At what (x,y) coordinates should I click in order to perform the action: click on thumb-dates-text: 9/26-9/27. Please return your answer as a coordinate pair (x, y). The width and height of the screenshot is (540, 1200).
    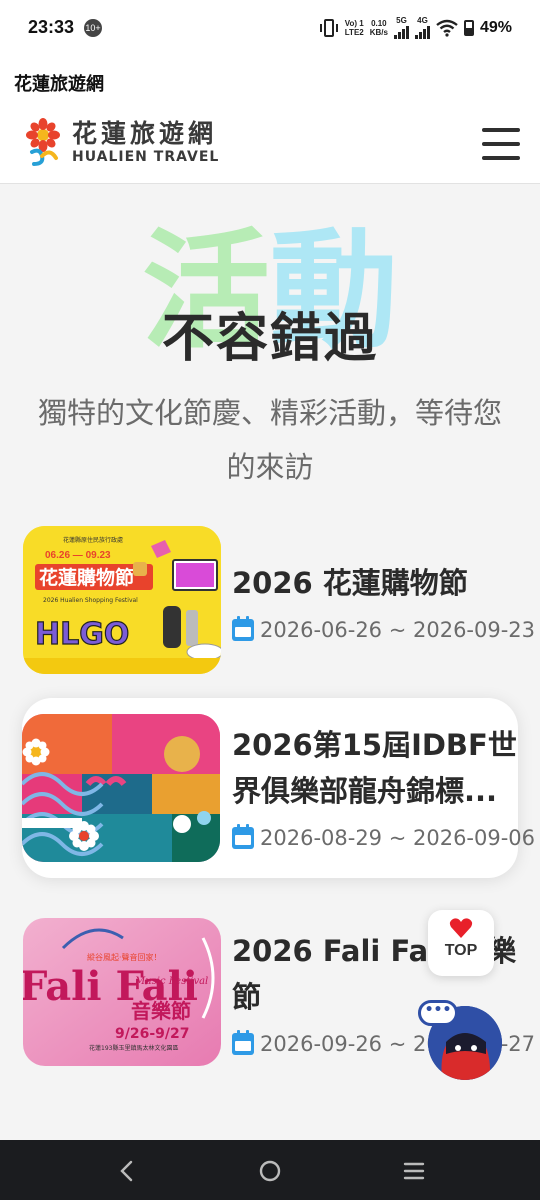
    Looking at the image, I should click on (152, 1034).